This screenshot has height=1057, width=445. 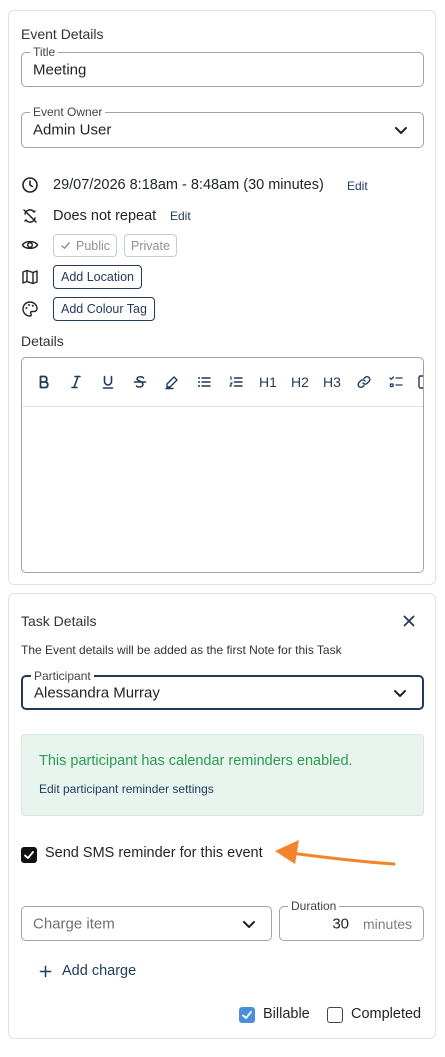 What do you see at coordinates (236, 382) in the screenshot?
I see `numbered-list-icon` at bounding box center [236, 382].